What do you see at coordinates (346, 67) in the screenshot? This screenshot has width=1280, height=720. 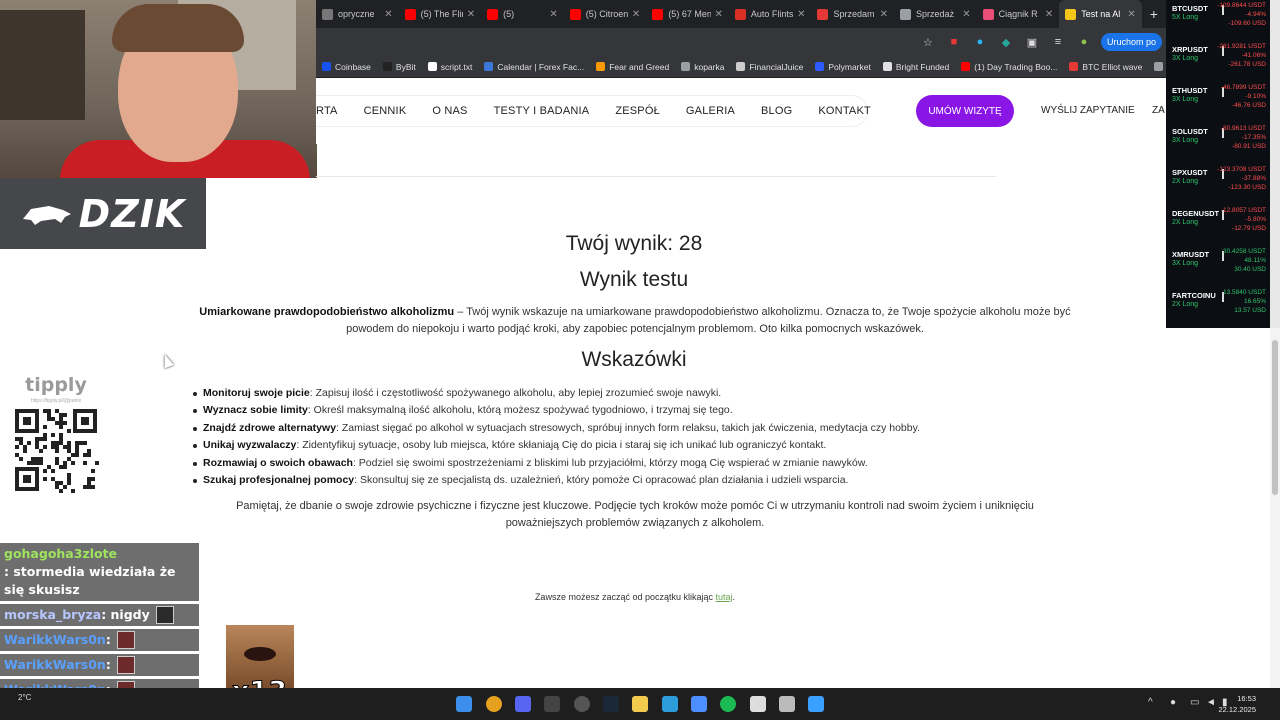 I see `bookmark-item: Coinbase` at bounding box center [346, 67].